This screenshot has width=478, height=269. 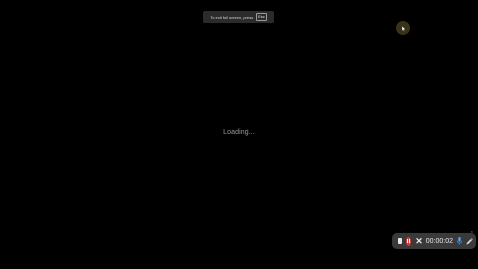 I want to click on mouse-pointer-icon, so click(x=404, y=29).